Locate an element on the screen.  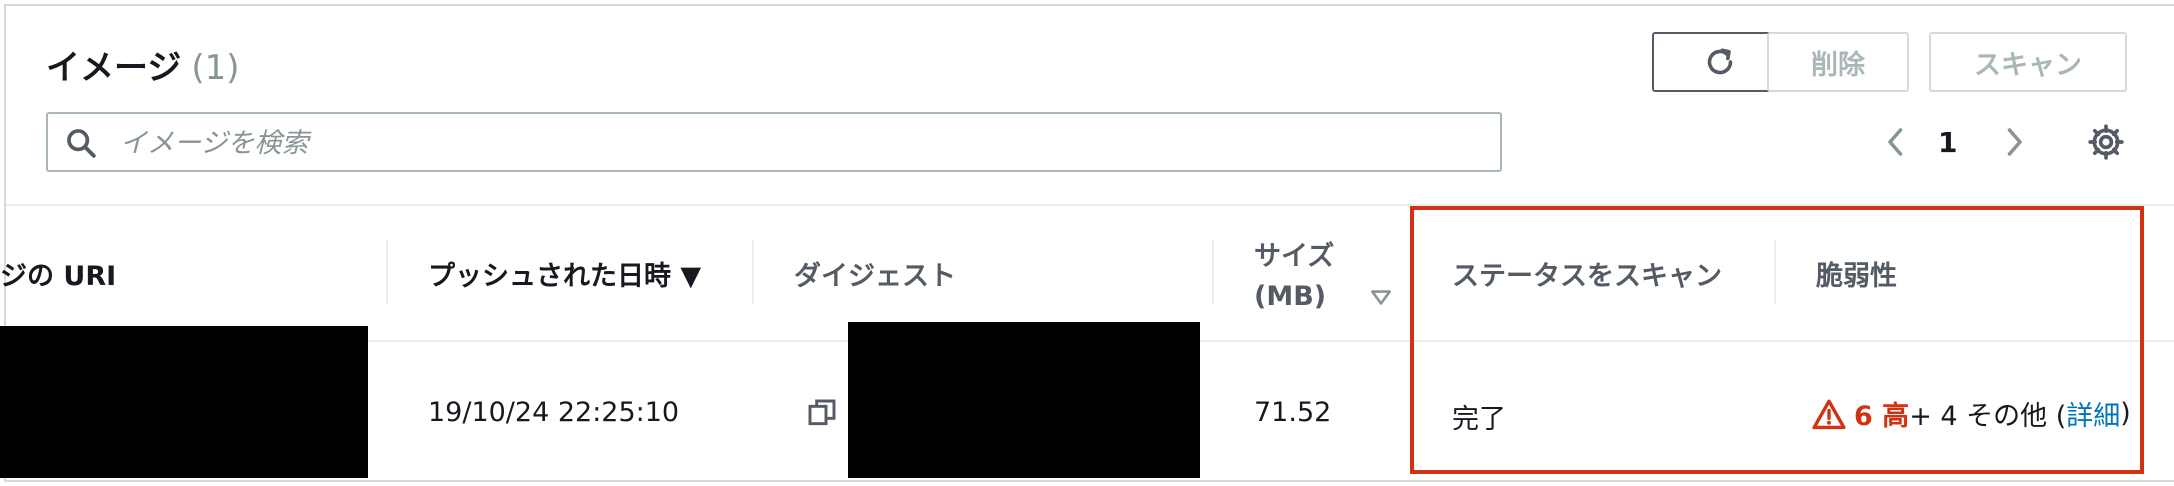
search-input is located at coordinates (800, 143).